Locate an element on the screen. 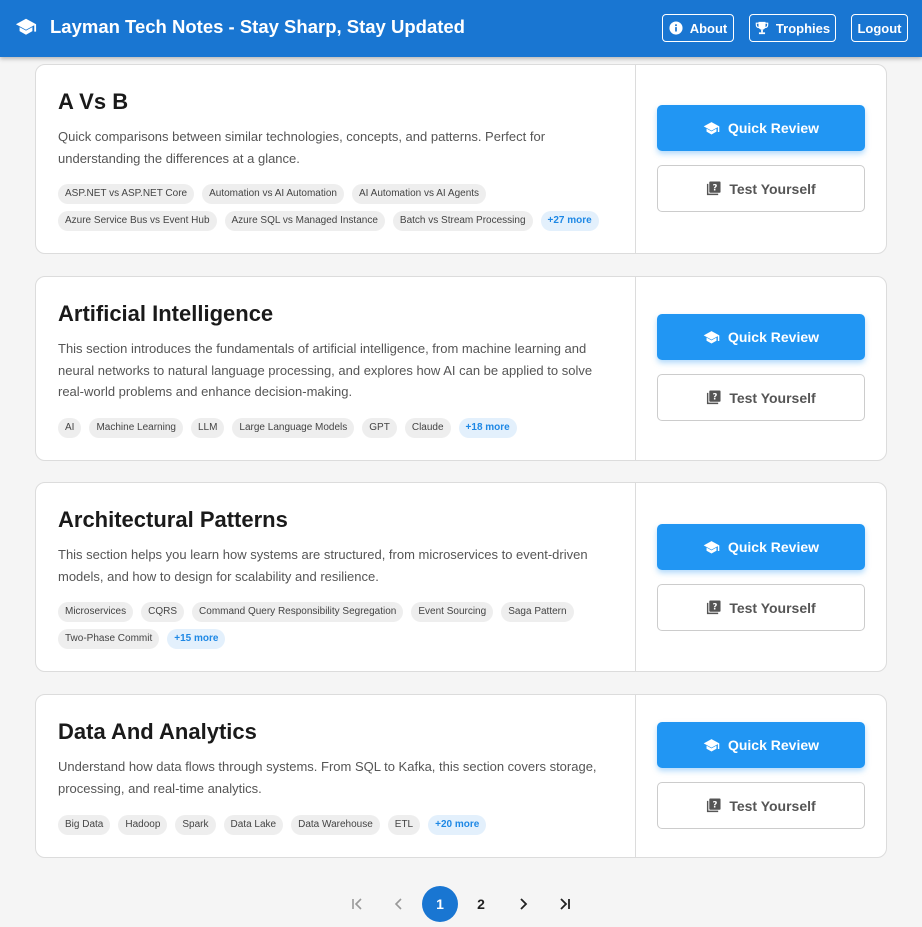 The image size is (922, 927). tag: CQRS is located at coordinates (163, 612).